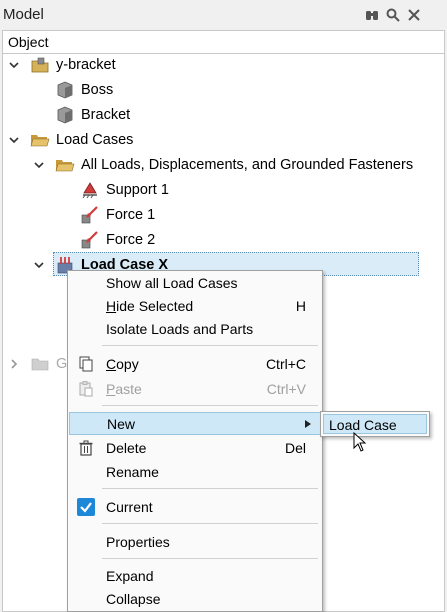  What do you see at coordinates (195, 542) in the screenshot?
I see `menu-item-properties: Properties` at bounding box center [195, 542].